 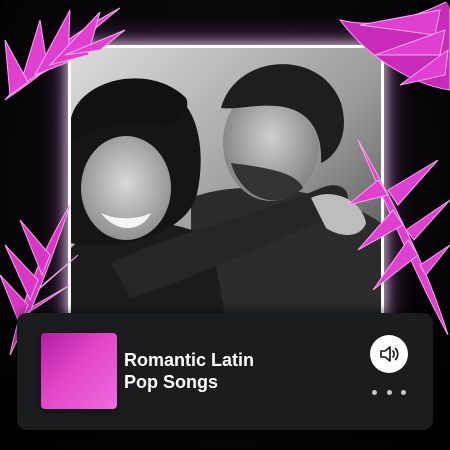 I want to click on speaker-volume-icon, so click(x=389, y=354).